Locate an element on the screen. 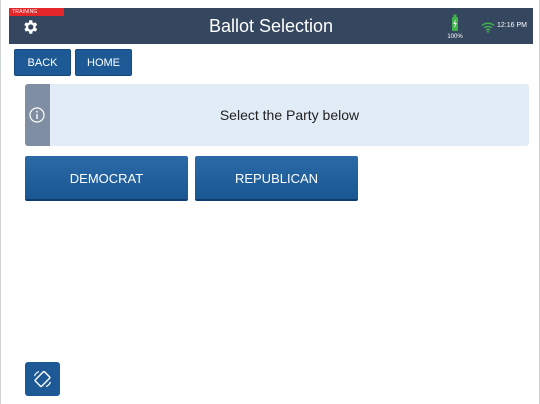 Image resolution: width=540 pixels, height=404 pixels. info-banner: Select the Party below is located at coordinates (277, 115).